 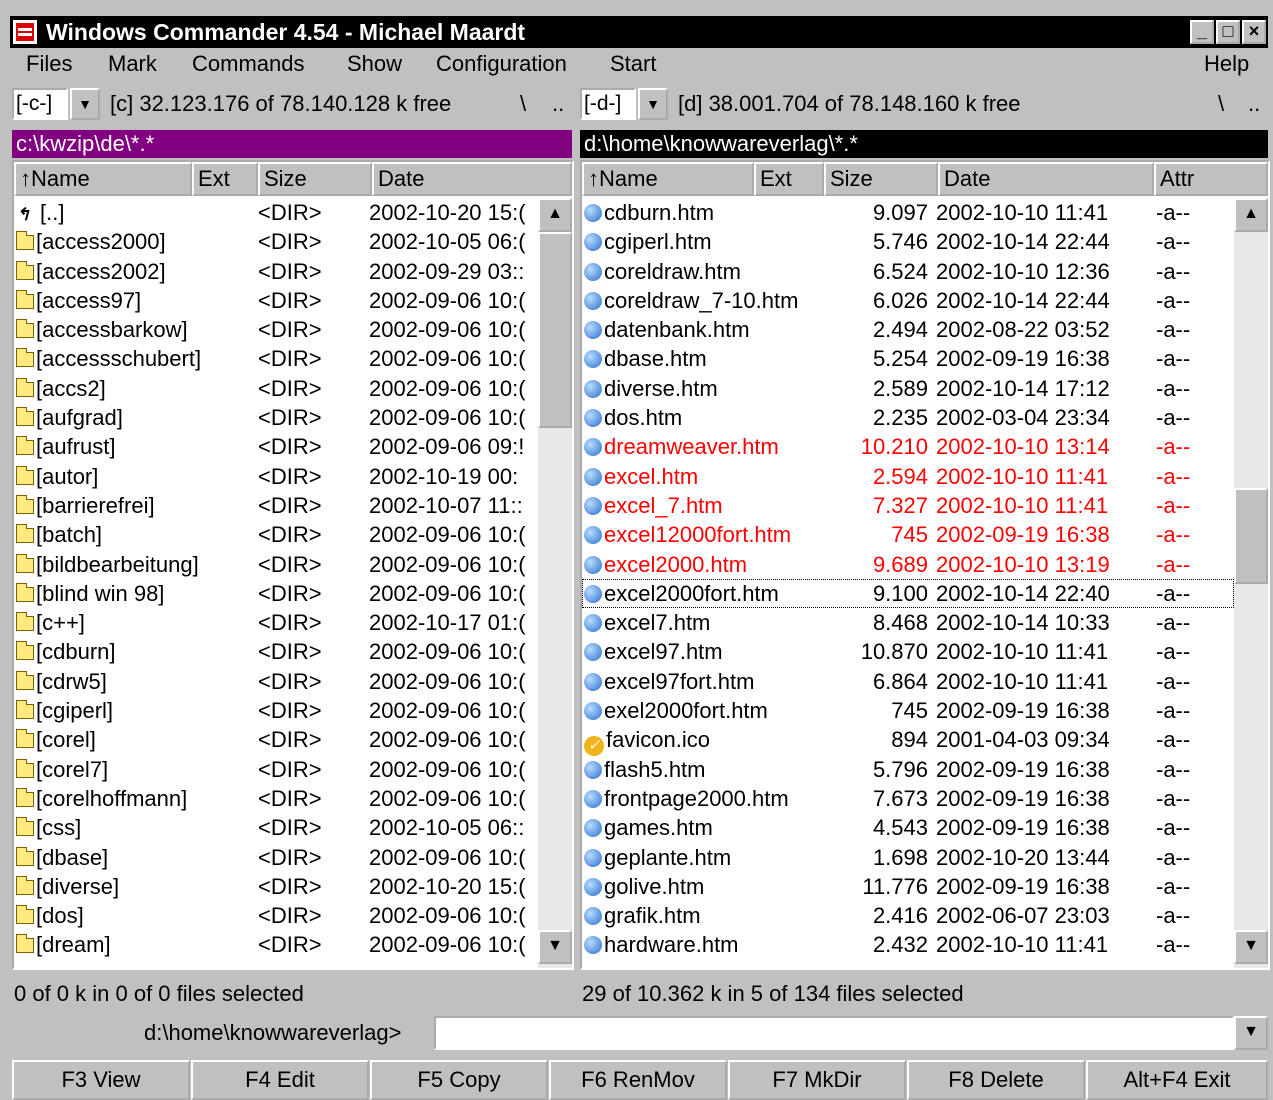 What do you see at coordinates (1211, 179) in the screenshot?
I see `right-col-attr: Attr` at bounding box center [1211, 179].